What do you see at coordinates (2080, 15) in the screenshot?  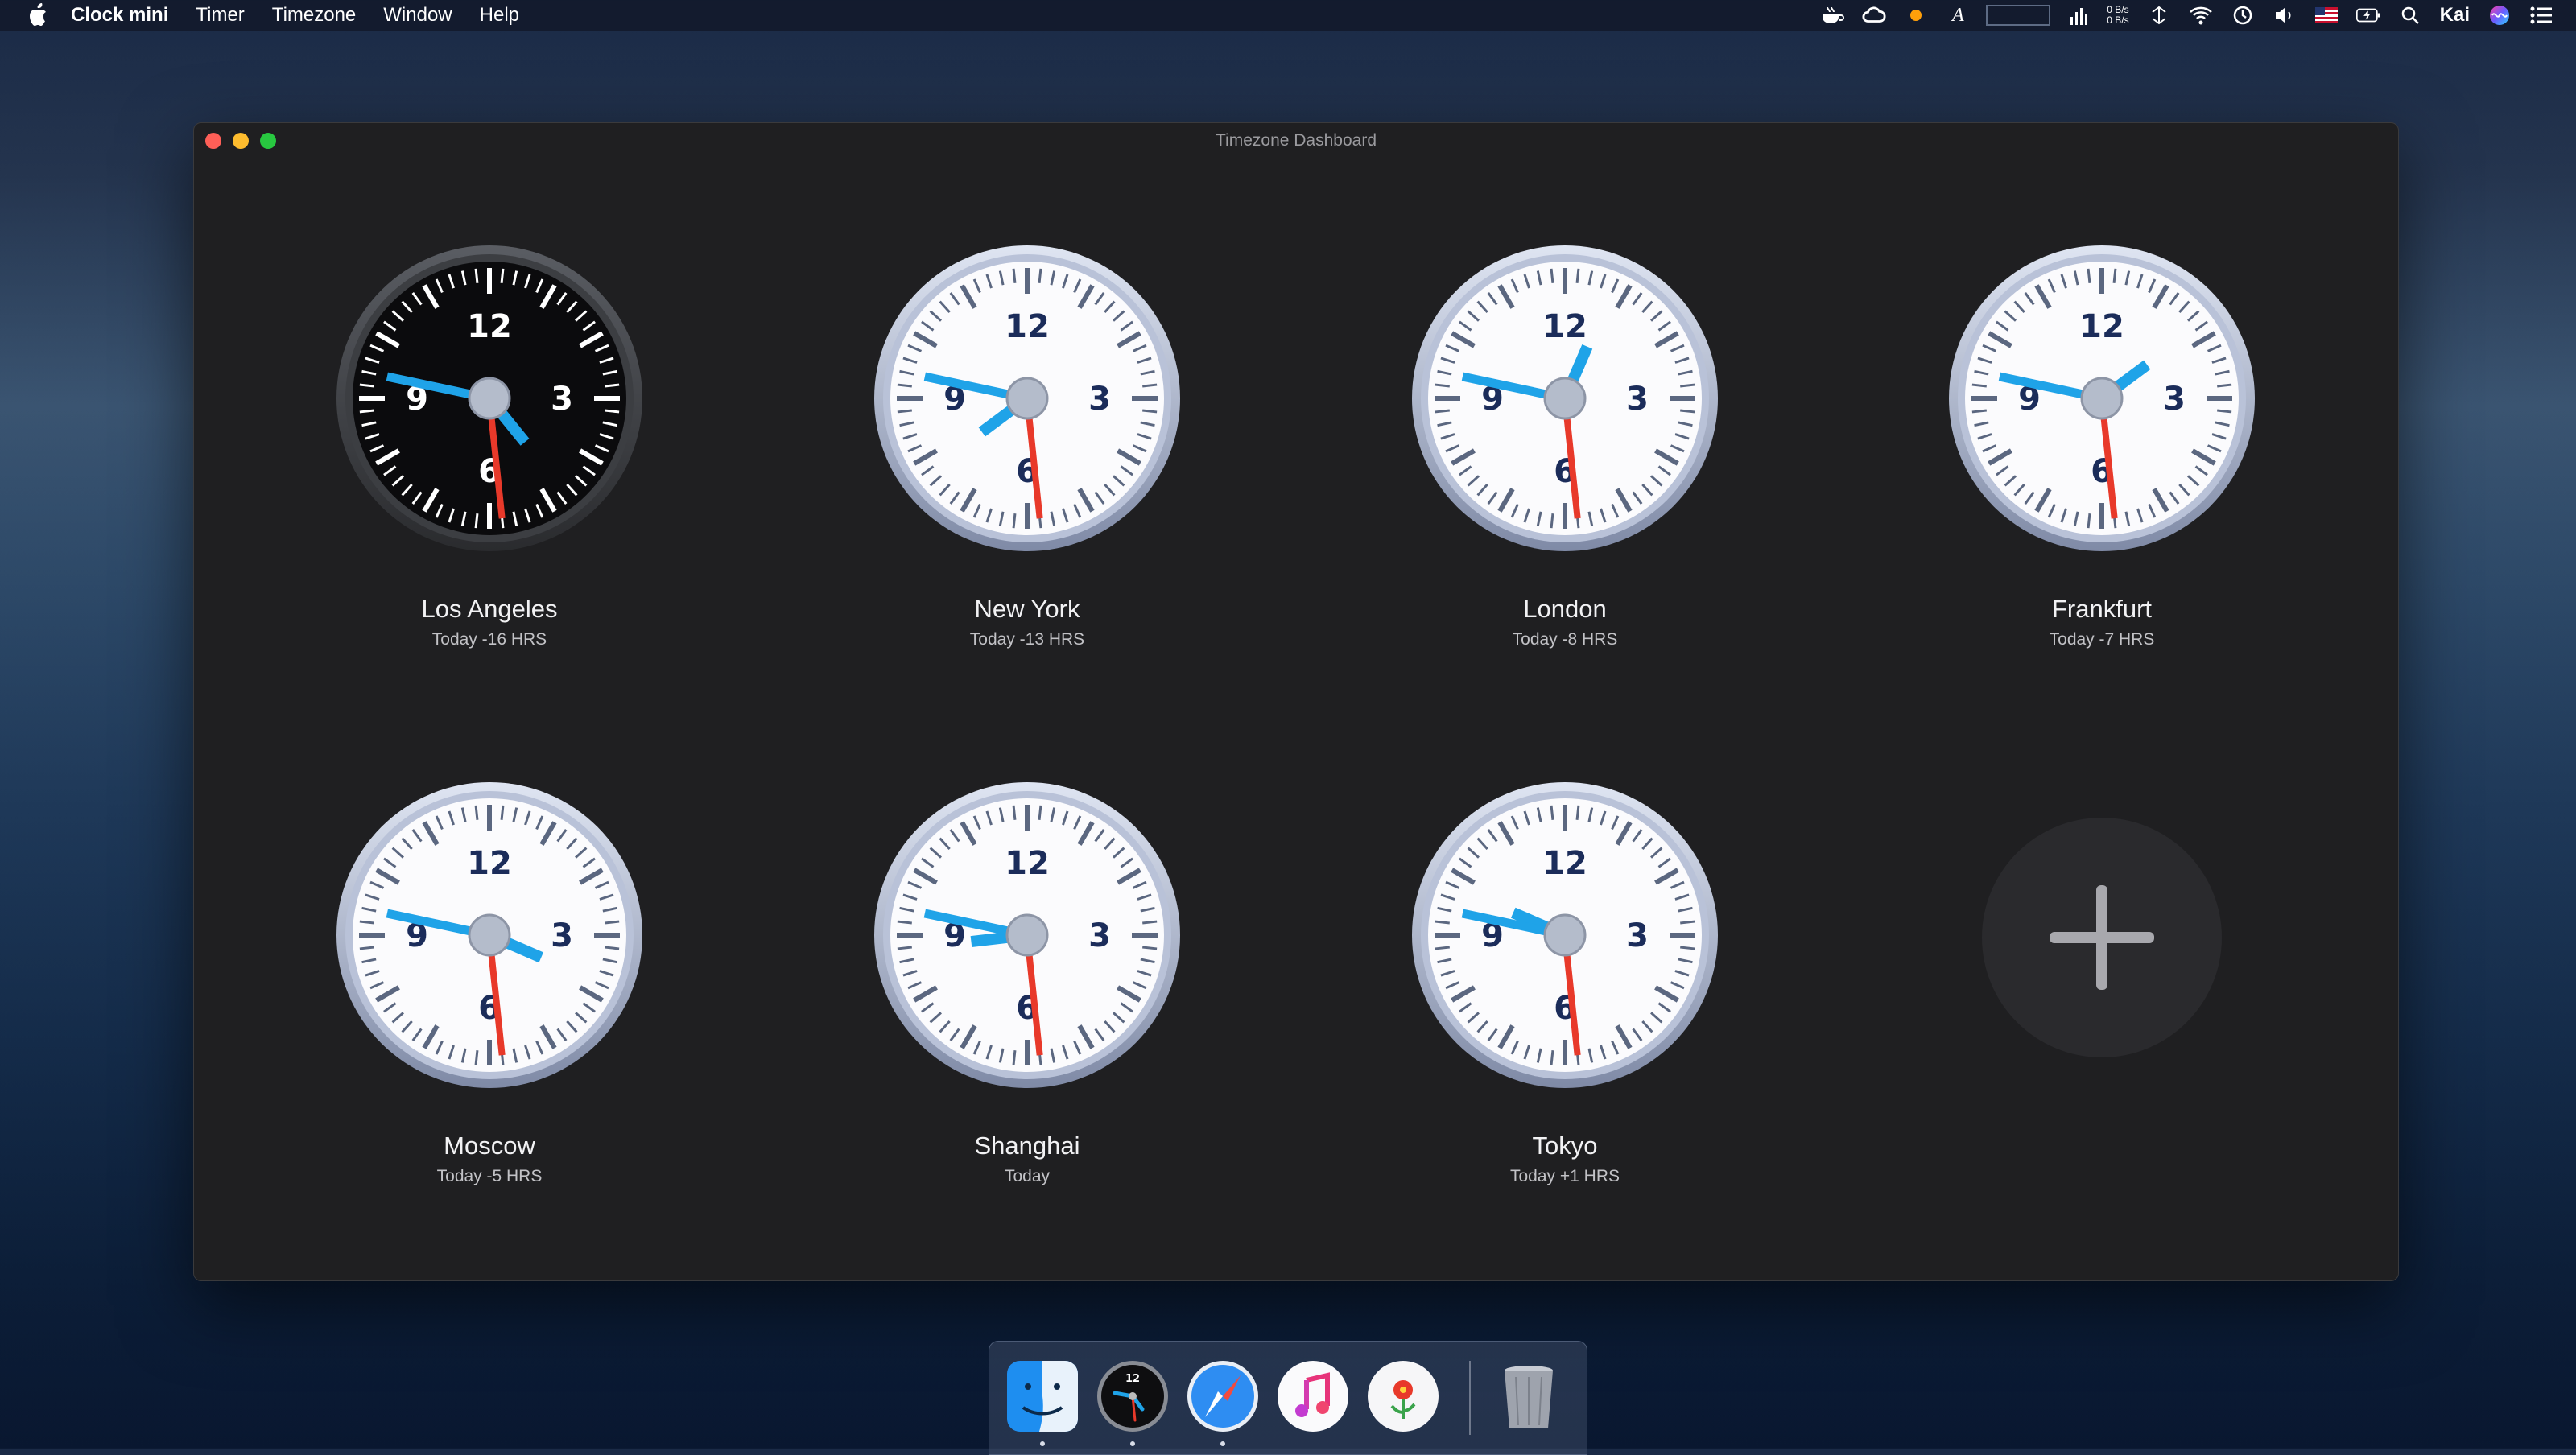 I see `audio-levels-icon` at bounding box center [2080, 15].